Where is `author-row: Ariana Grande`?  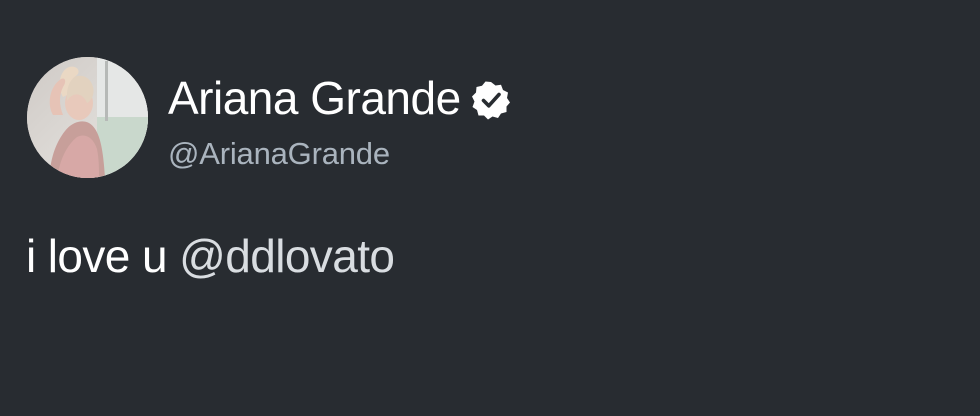 author-row: Ariana Grande is located at coordinates (339, 98).